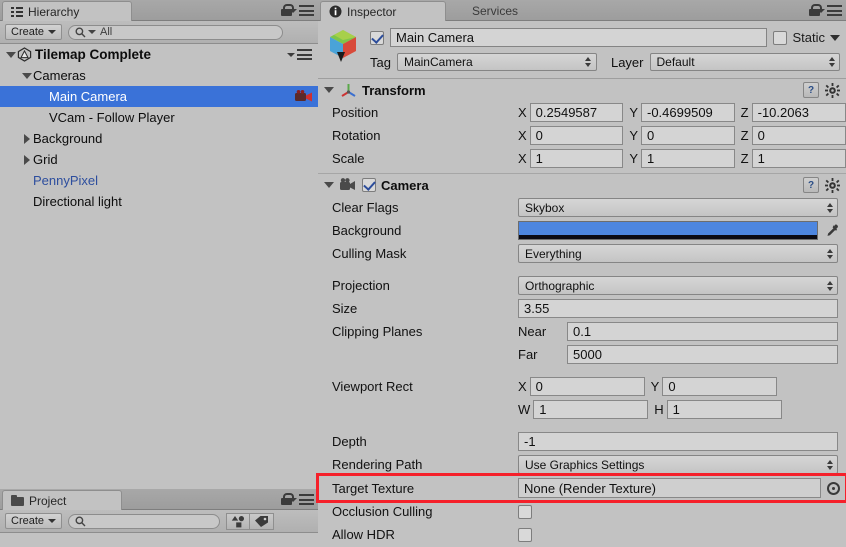 This screenshot has width=846, height=547. Describe the element at coordinates (62, 500) in the screenshot. I see `tab-project: Project` at that location.